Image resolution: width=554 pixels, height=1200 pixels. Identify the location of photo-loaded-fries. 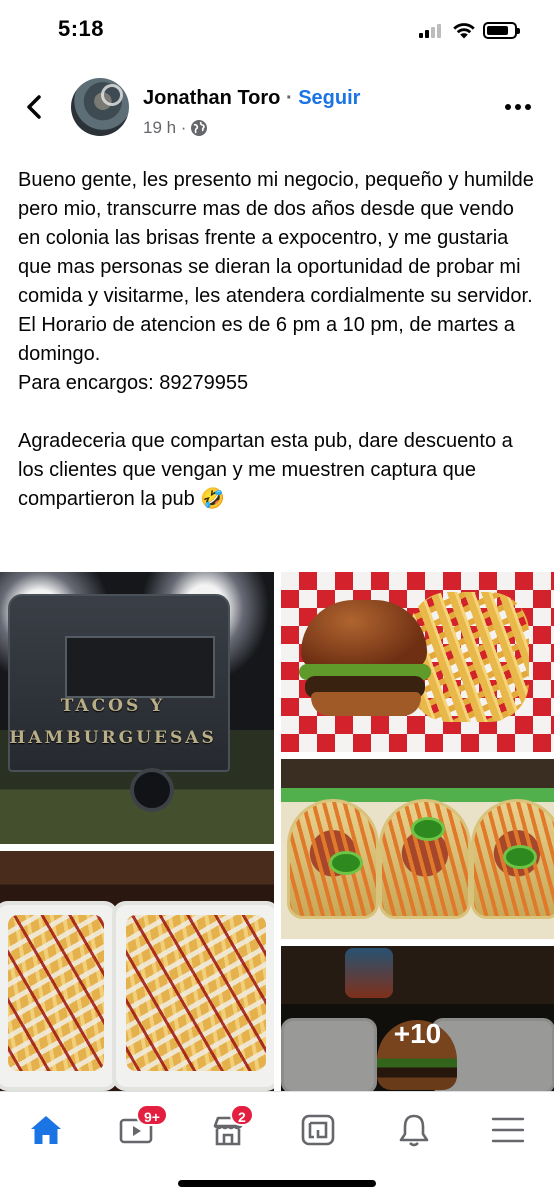
(137, 971).